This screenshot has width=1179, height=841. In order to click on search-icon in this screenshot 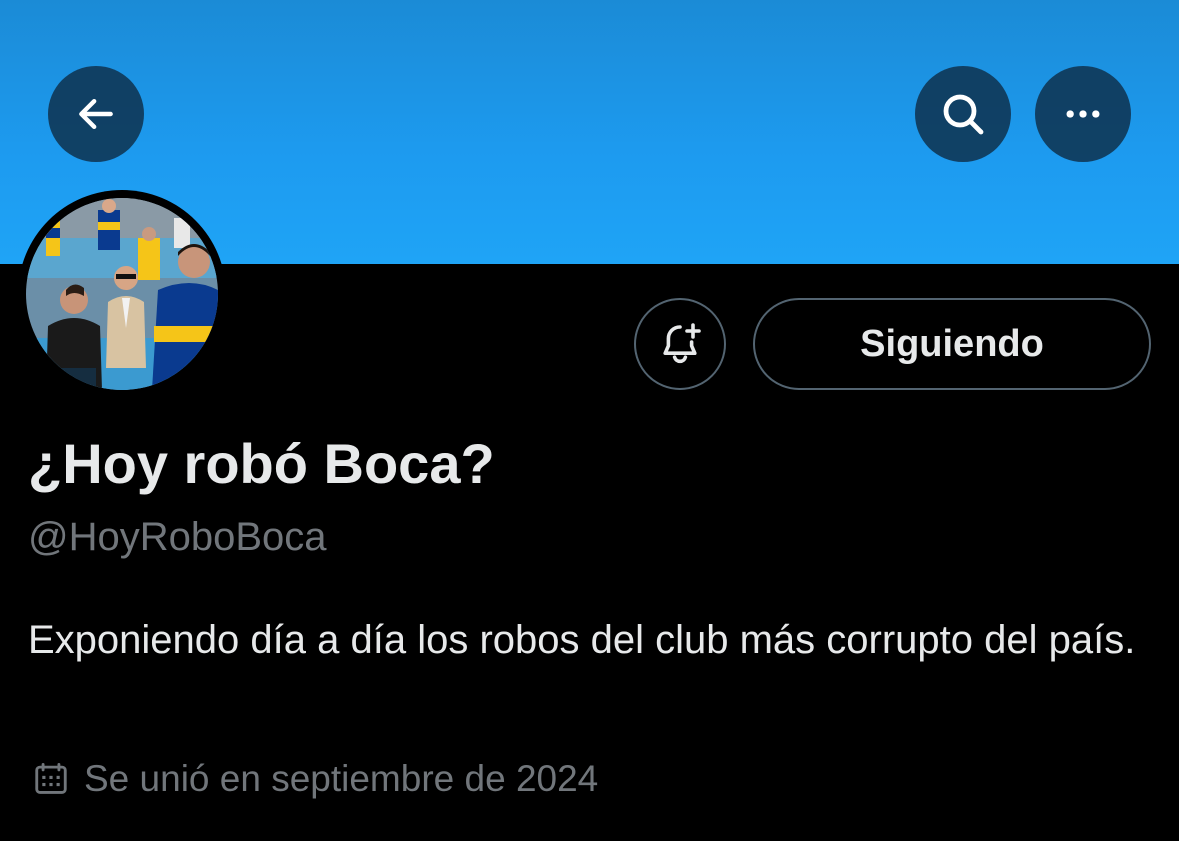, I will do `click(963, 114)`.